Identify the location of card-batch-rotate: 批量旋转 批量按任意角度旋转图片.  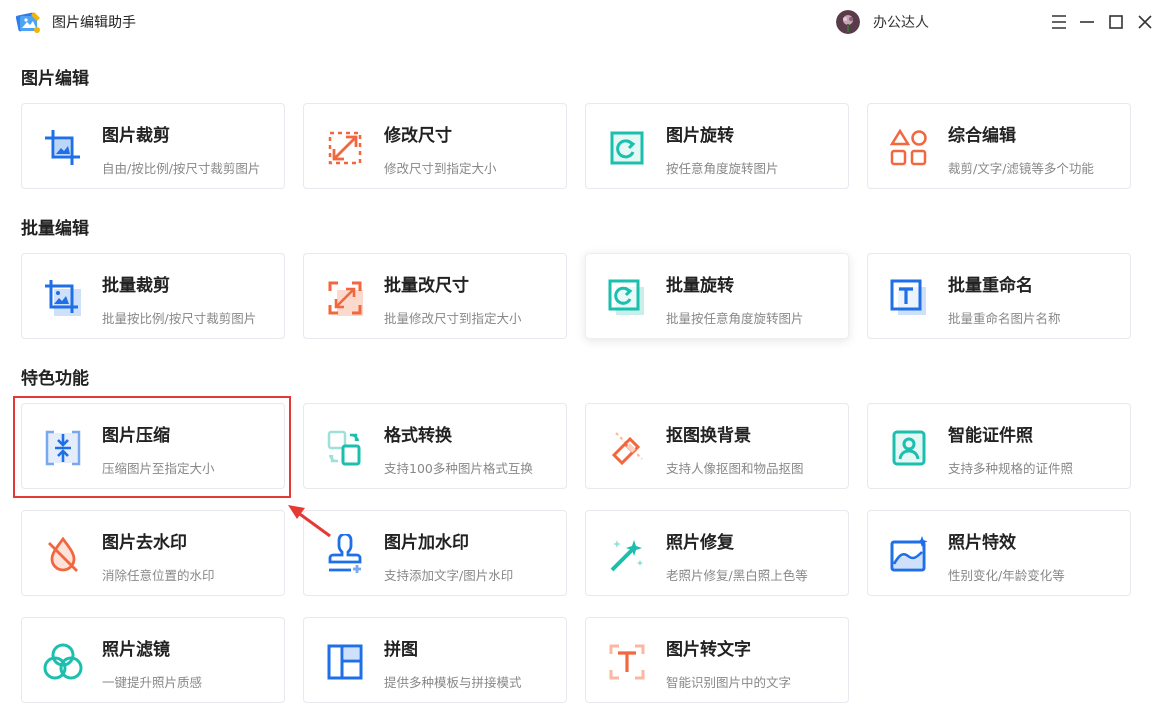
(717, 296).